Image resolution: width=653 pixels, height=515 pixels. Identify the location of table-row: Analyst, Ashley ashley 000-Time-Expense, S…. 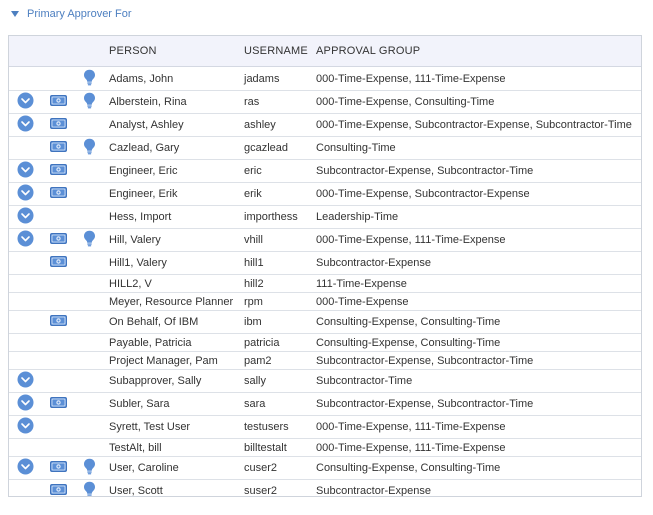
(325, 125).